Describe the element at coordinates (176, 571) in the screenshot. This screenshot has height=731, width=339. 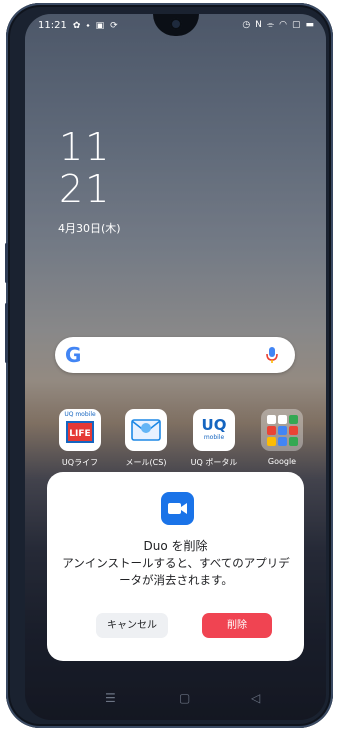
I see `dialog-message: アンインストールすると、すべてのアプリデータが消去されます。` at that location.